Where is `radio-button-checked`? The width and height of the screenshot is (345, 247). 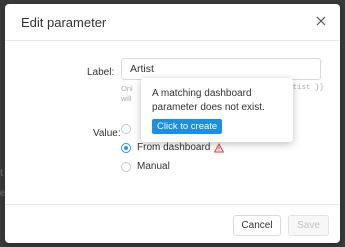 radio-button-checked is located at coordinates (126, 147).